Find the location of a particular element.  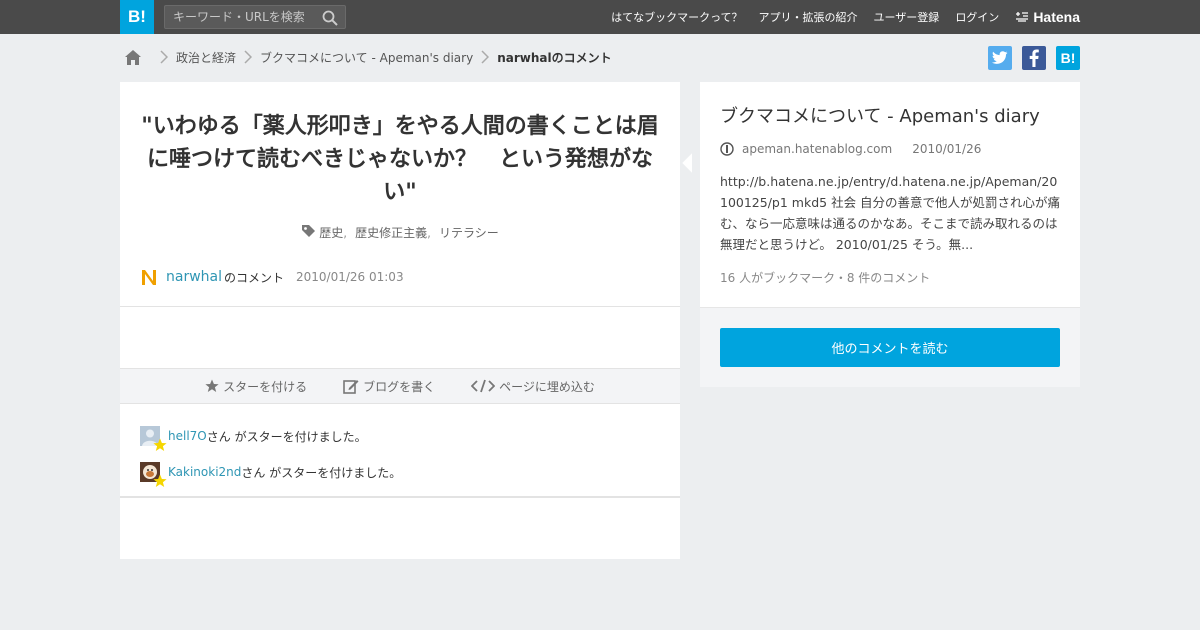

read-more-comments-button: 他のコメントを読む is located at coordinates (890, 347).